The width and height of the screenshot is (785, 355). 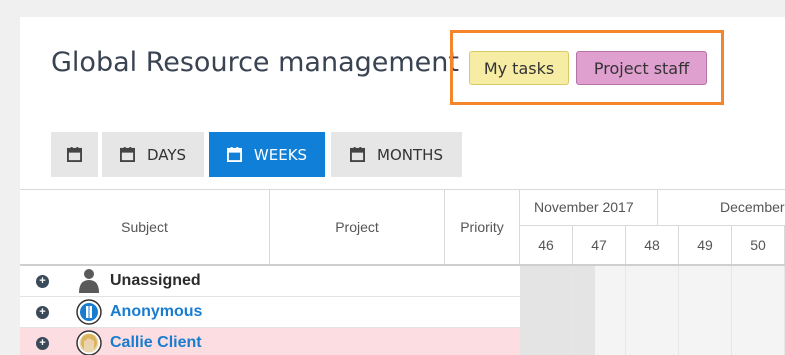 I want to click on week-header: 50, so click(x=758, y=245).